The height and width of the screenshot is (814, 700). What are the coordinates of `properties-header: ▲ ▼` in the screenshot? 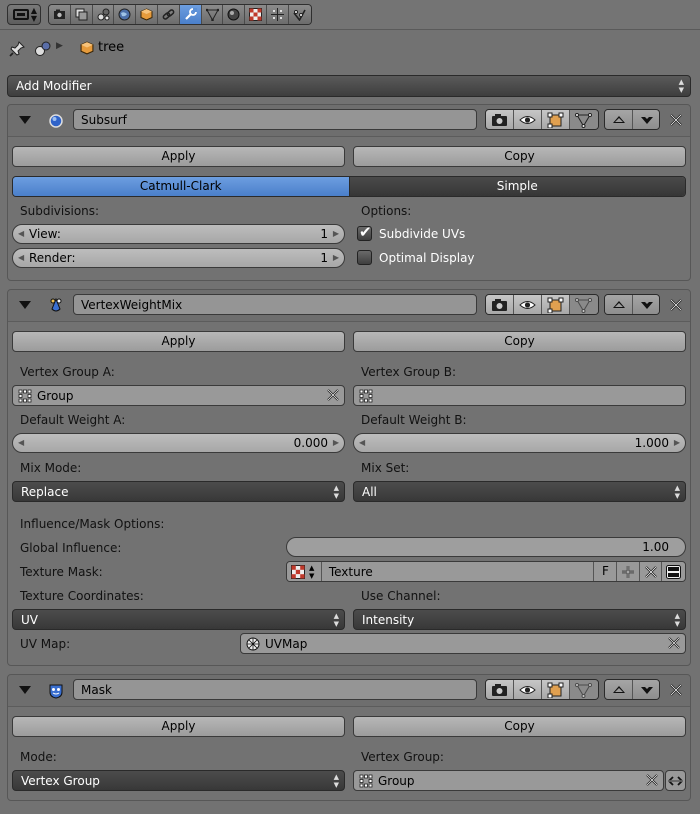 It's located at (350, 15).